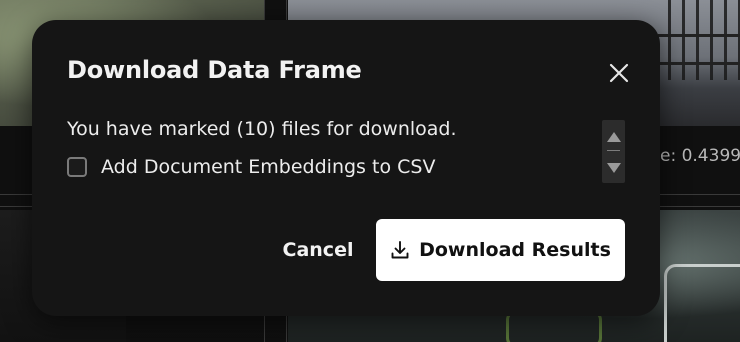 This screenshot has width=740, height=342. What do you see at coordinates (515, 250) in the screenshot?
I see `download-results-label: Download Results` at bounding box center [515, 250].